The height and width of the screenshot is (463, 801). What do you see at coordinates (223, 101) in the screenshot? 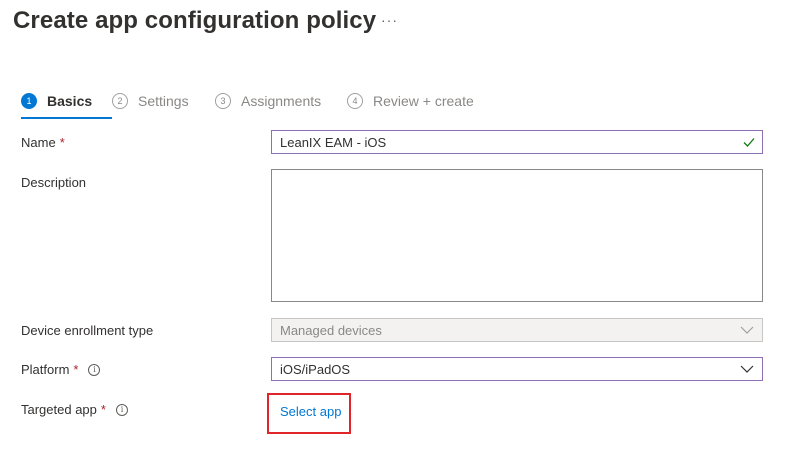
I see `step-number-3: 3` at bounding box center [223, 101].